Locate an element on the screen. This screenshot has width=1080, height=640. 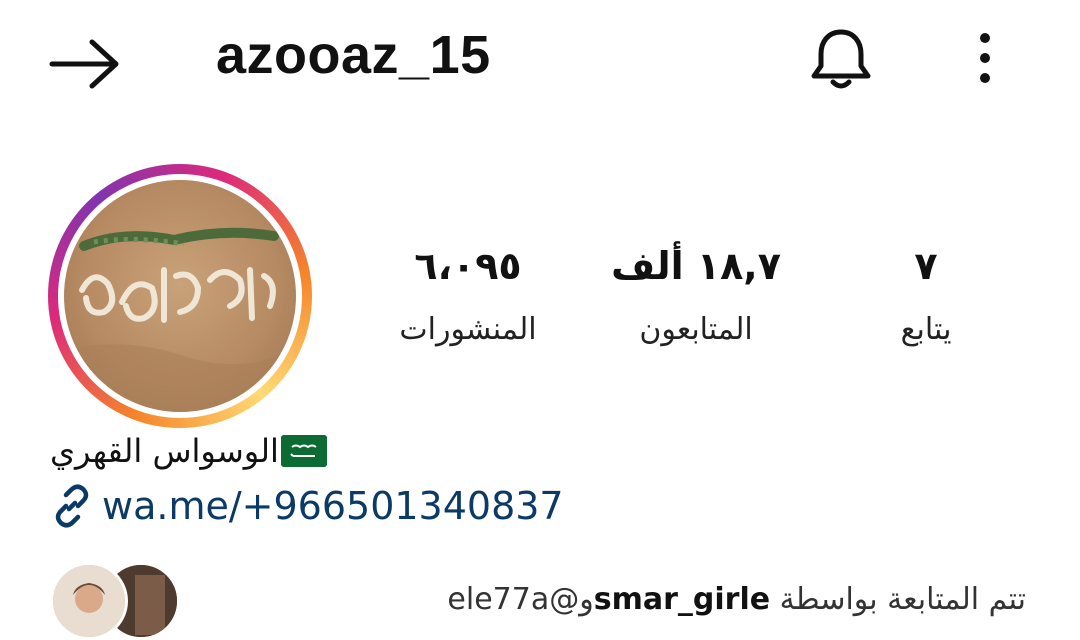
avatar-image is located at coordinates (180, 296).